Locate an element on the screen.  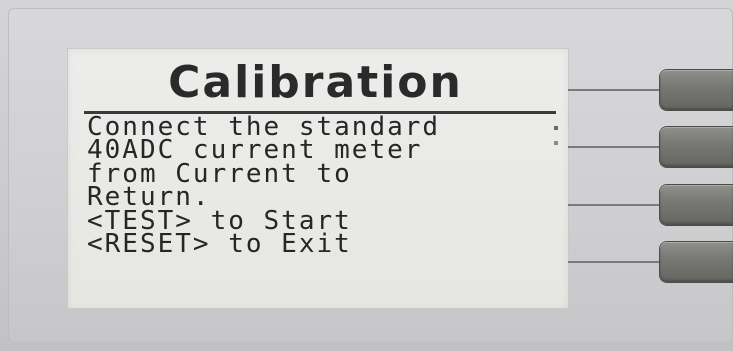
screen-title: Calibration is located at coordinates (315, 82).